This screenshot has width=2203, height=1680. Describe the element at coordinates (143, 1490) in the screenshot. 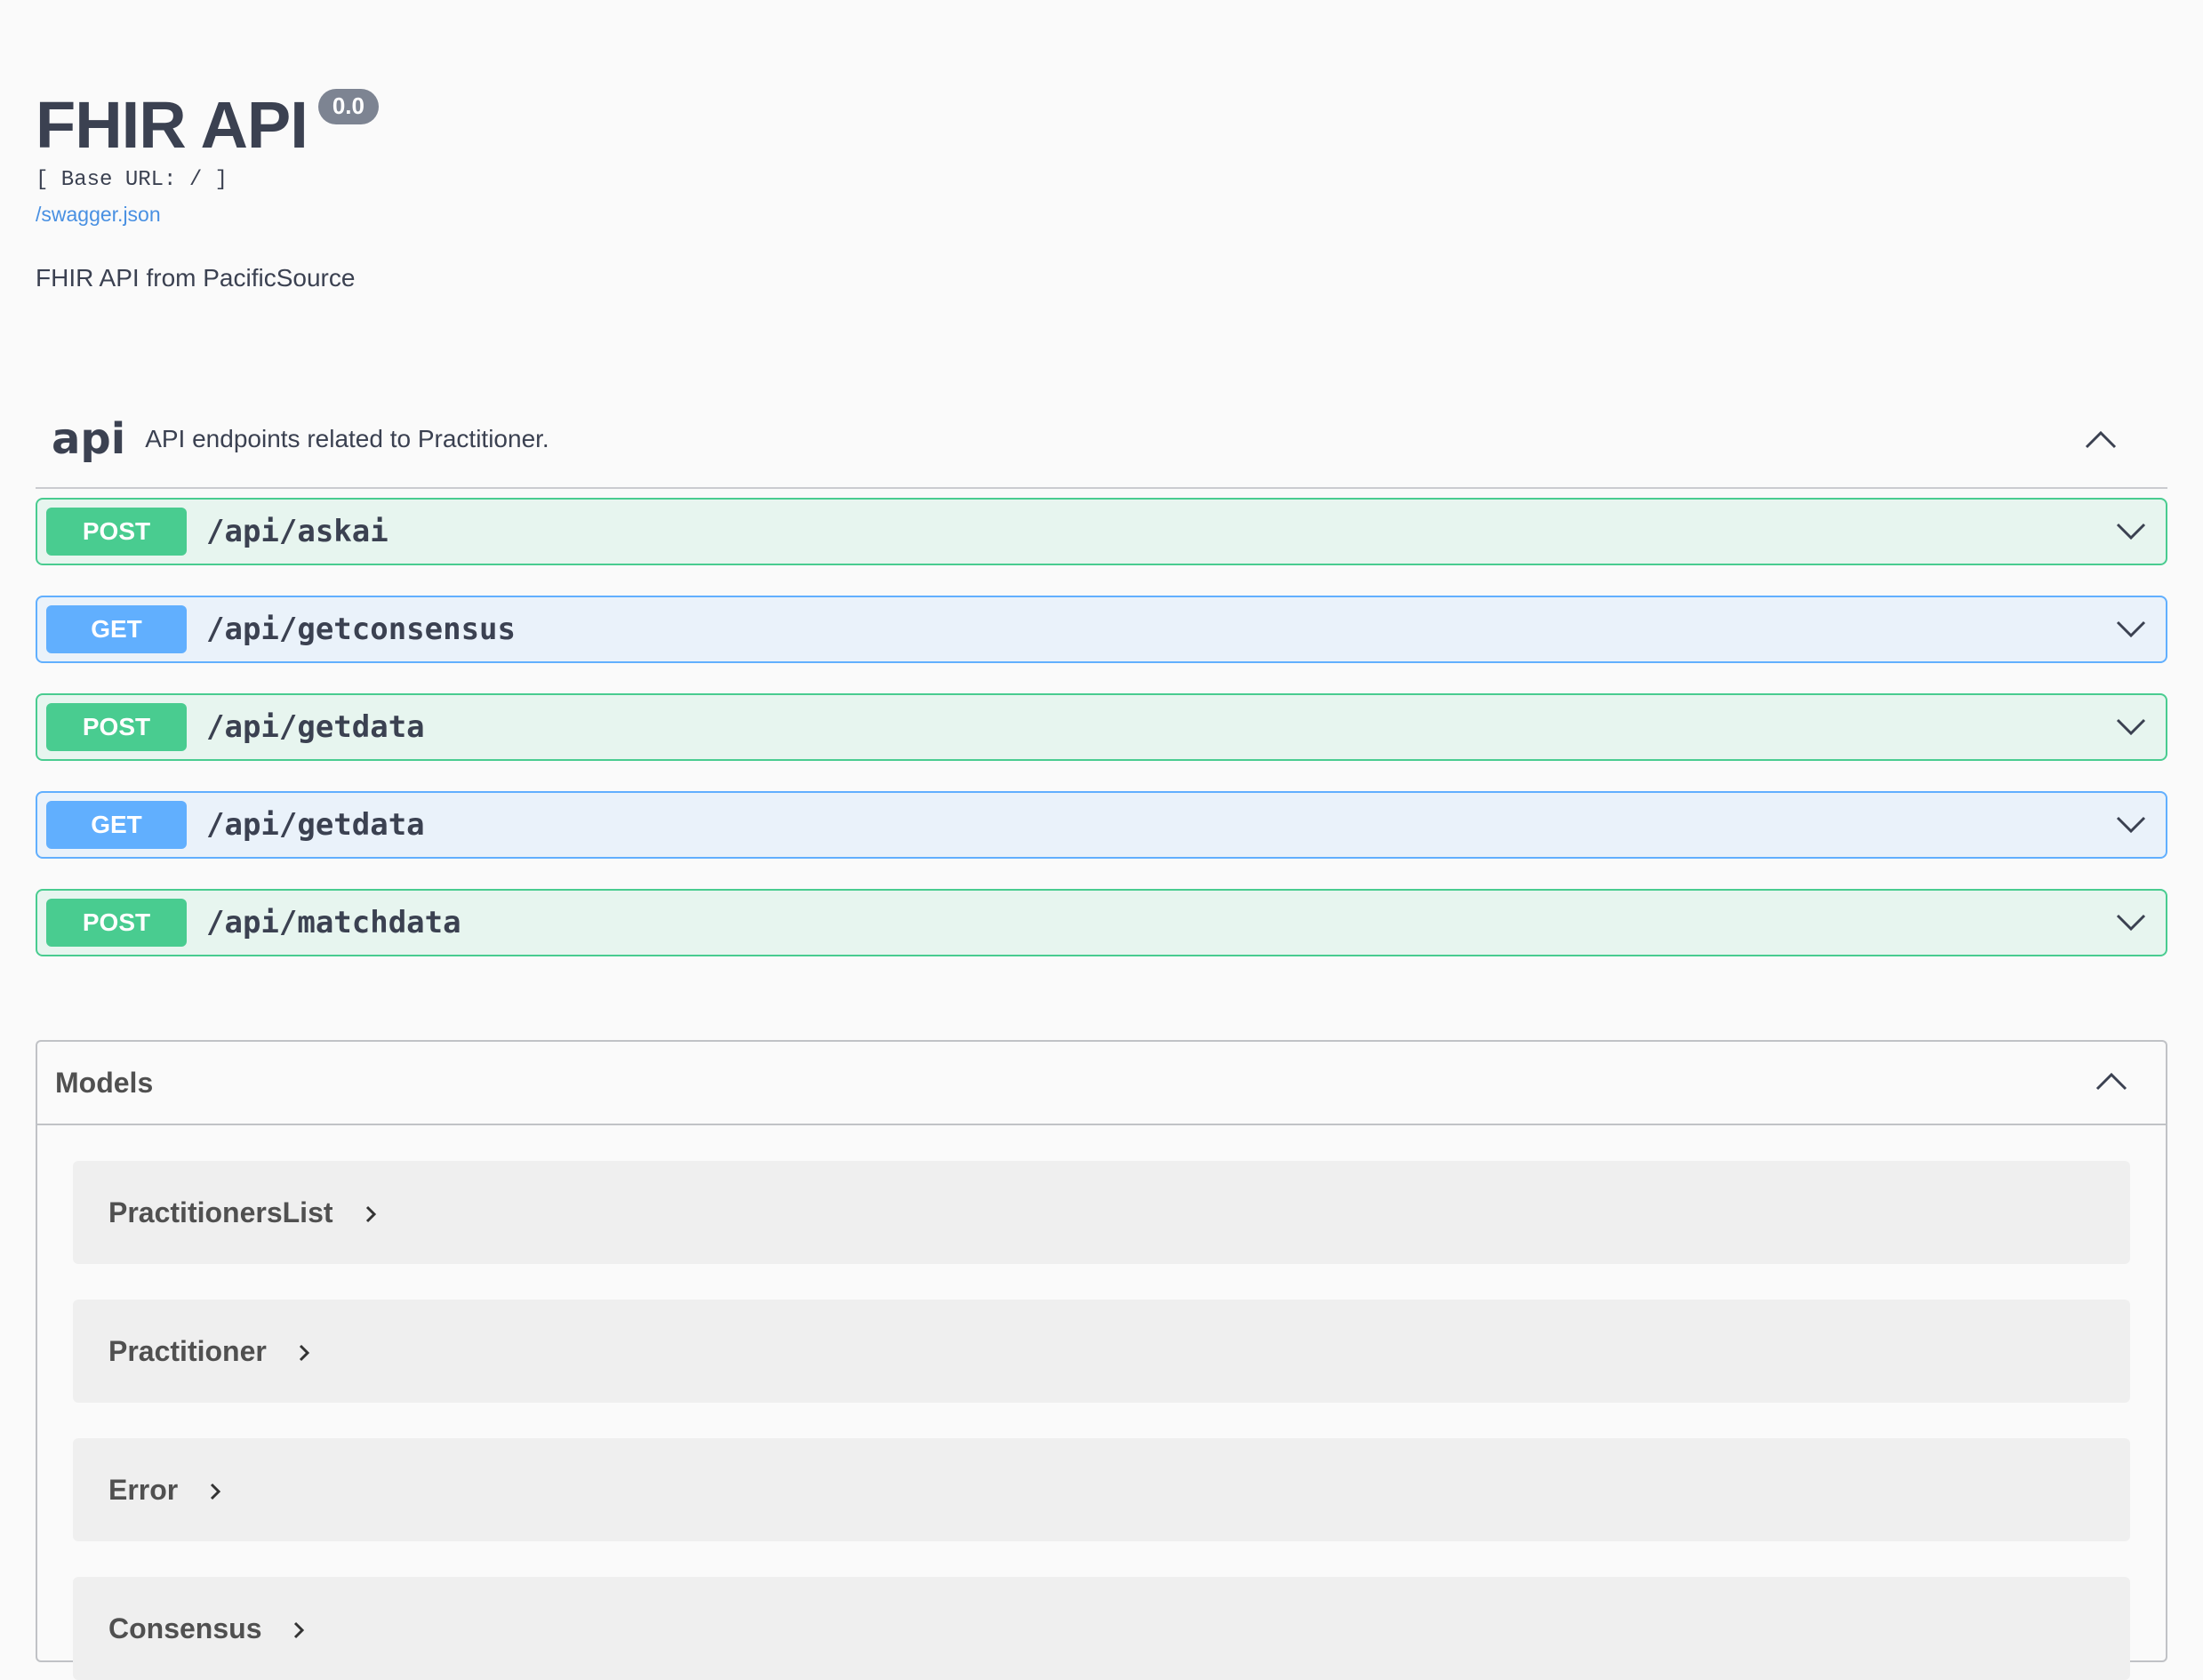

I see `model-name: Error` at that location.